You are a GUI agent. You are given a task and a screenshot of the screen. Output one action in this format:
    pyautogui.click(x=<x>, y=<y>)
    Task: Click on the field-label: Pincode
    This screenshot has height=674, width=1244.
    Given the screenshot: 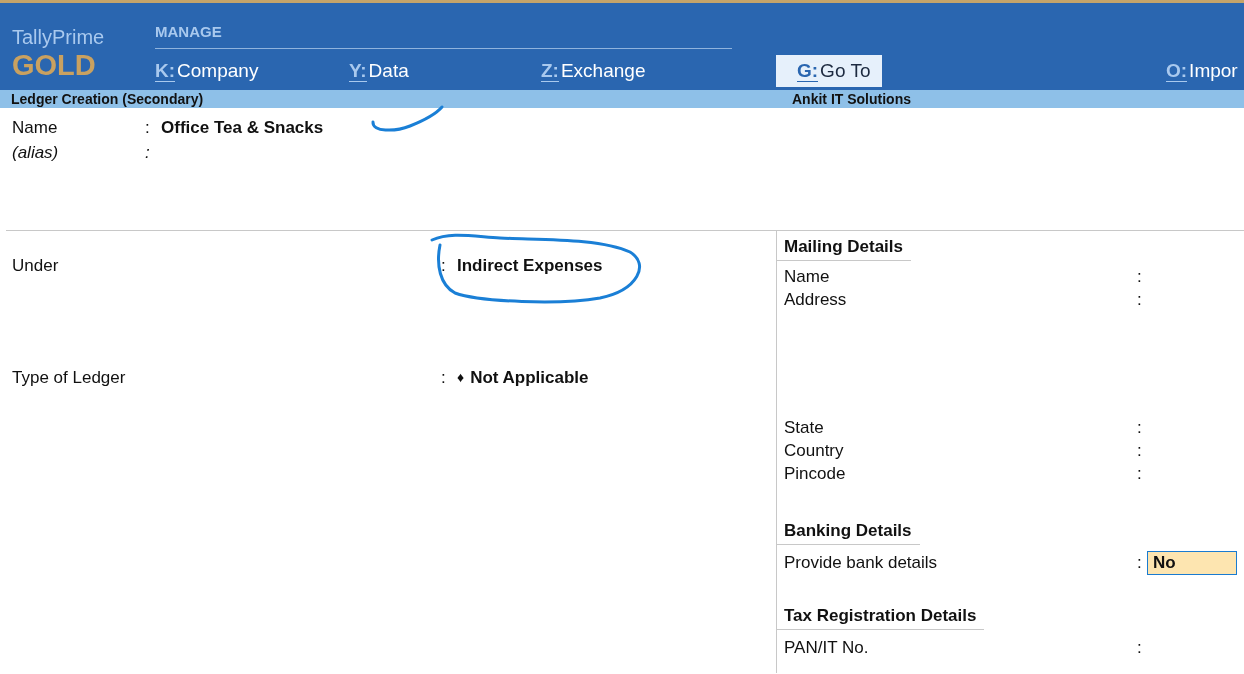 What is the action you would take?
    pyautogui.click(x=815, y=474)
    